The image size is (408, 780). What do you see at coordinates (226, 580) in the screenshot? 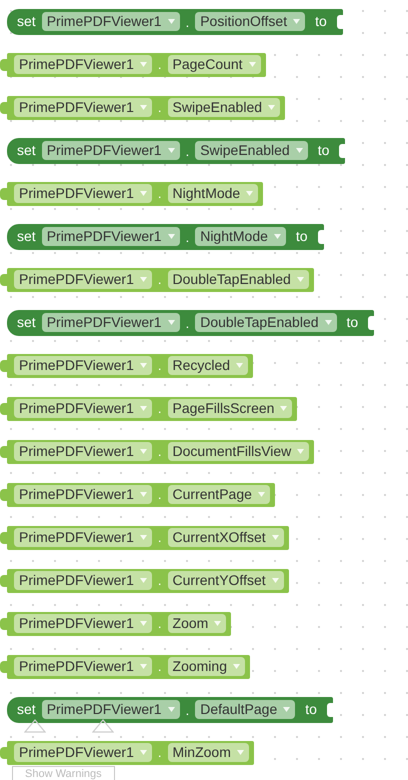
I see `property-dropdown: CurrentYOffset` at bounding box center [226, 580].